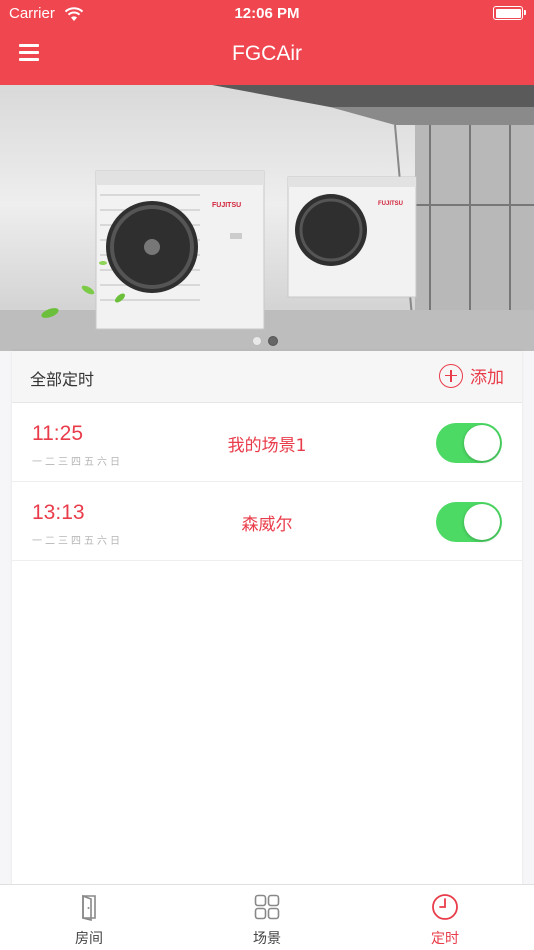  I want to click on timer-row: 11:25 一二三四五六日 我的场景1, so click(267, 442).